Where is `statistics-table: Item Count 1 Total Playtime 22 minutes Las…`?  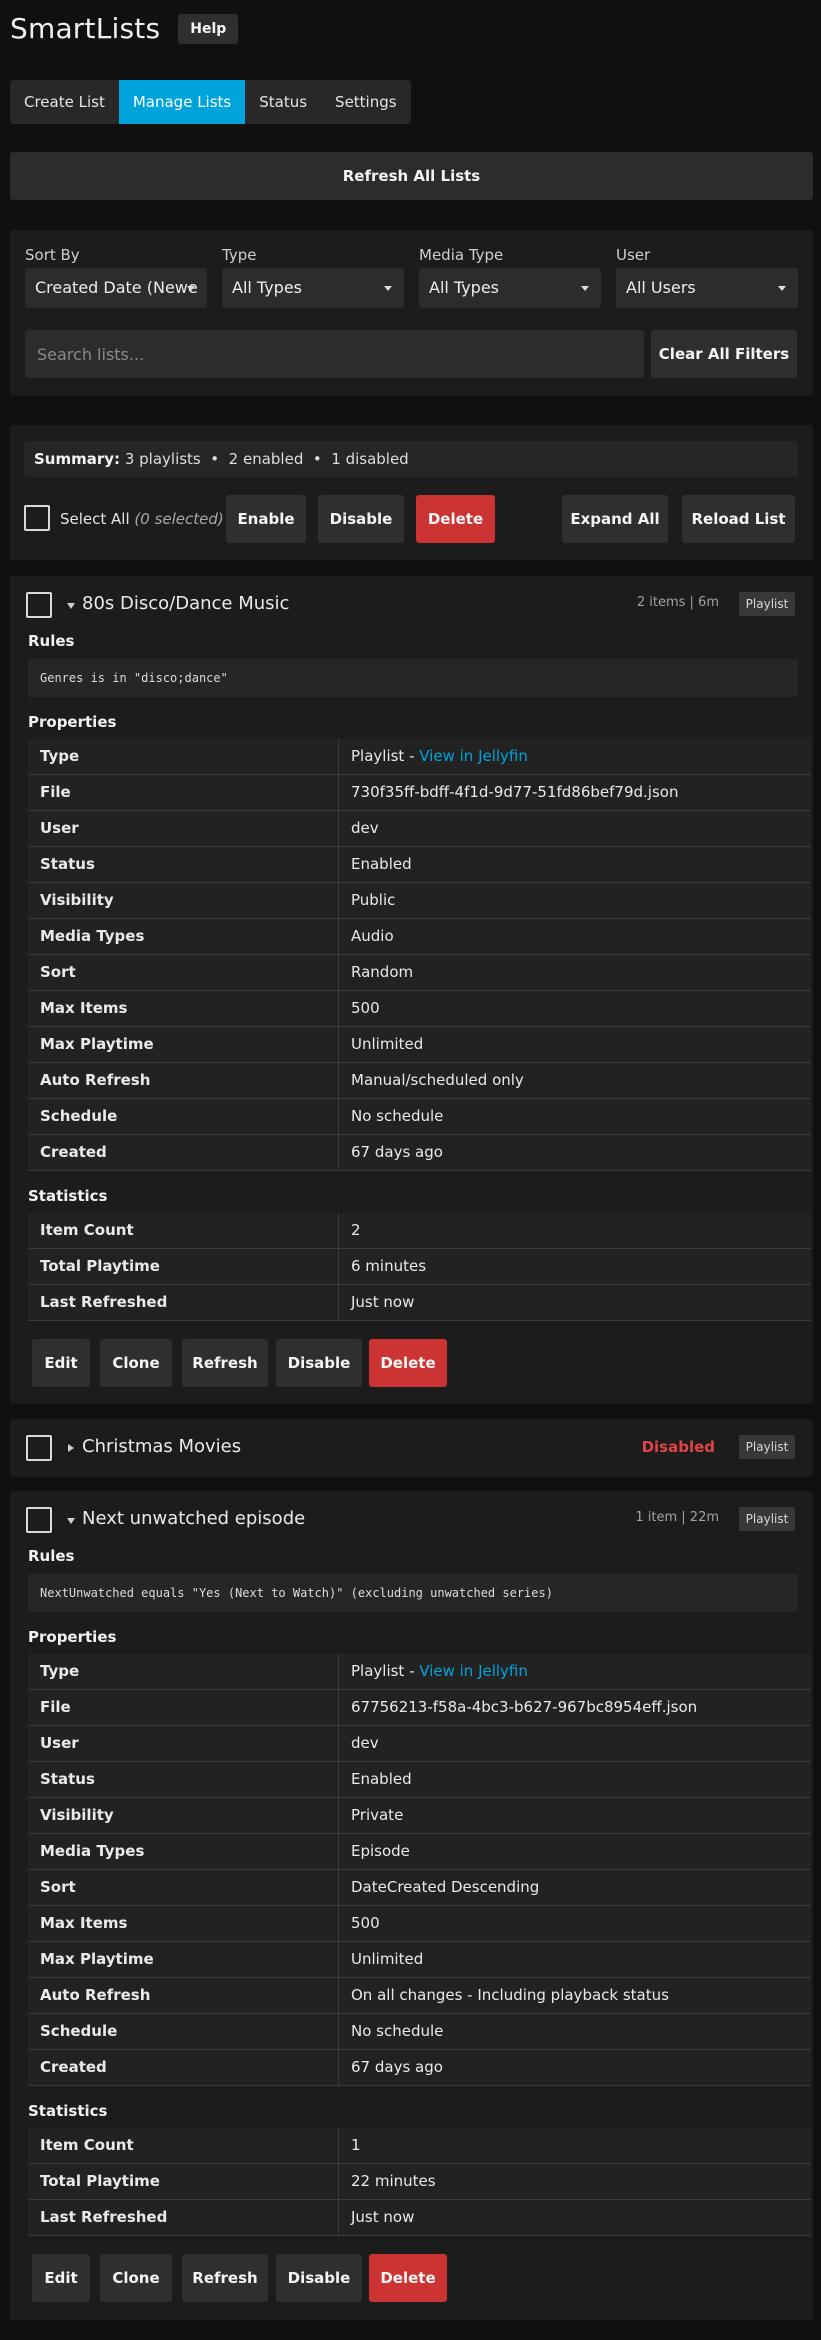 statistics-table: Item Count 1 Total Playtime 22 minutes Las… is located at coordinates (419, 2182).